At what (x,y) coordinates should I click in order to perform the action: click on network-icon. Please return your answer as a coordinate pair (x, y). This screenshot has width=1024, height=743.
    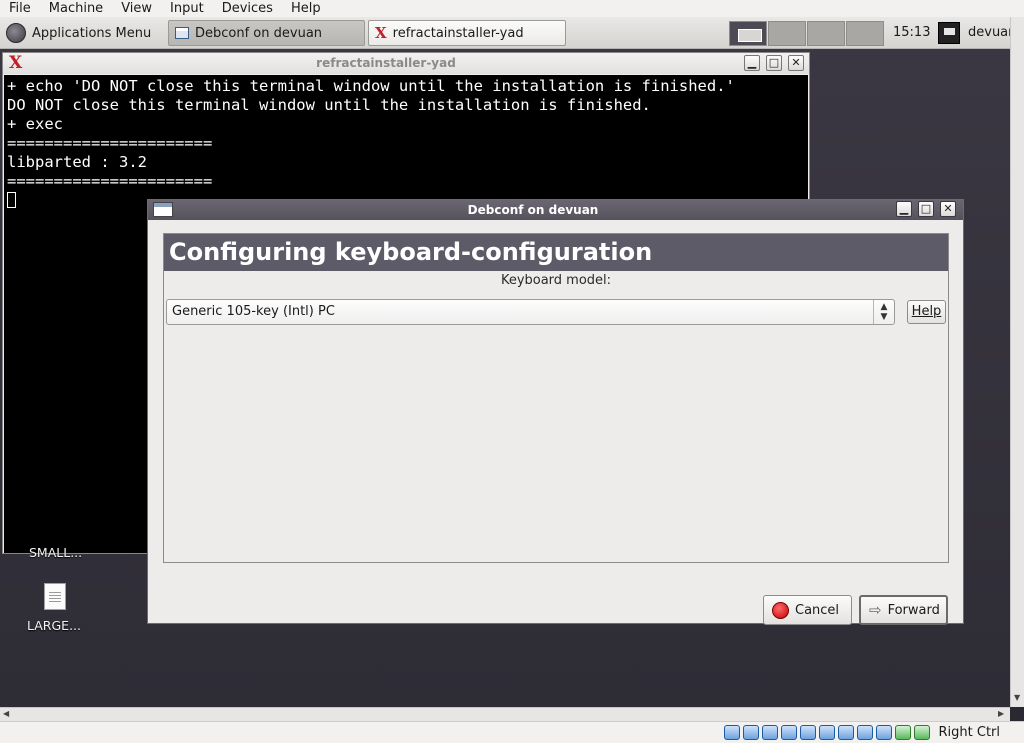
    Looking at the image, I should click on (789, 732).